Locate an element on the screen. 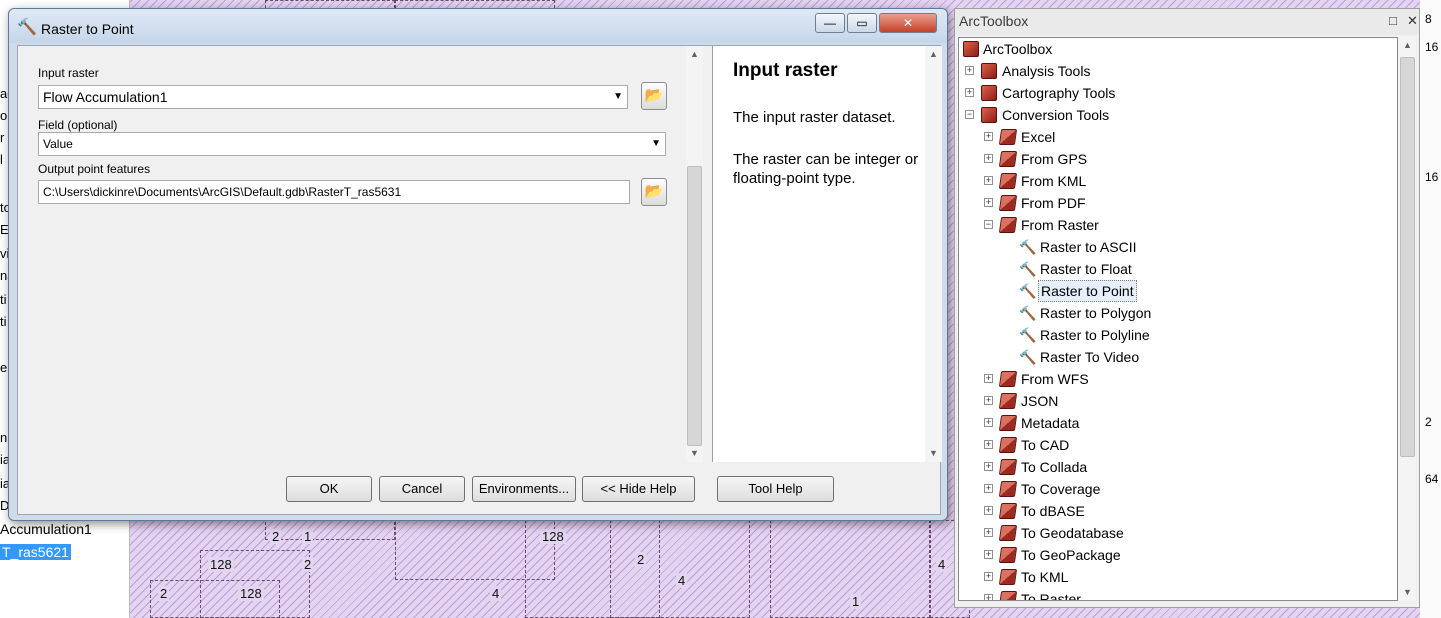 Image resolution: width=1441 pixels, height=618 pixels. map-label: 128 is located at coordinates (553, 536).